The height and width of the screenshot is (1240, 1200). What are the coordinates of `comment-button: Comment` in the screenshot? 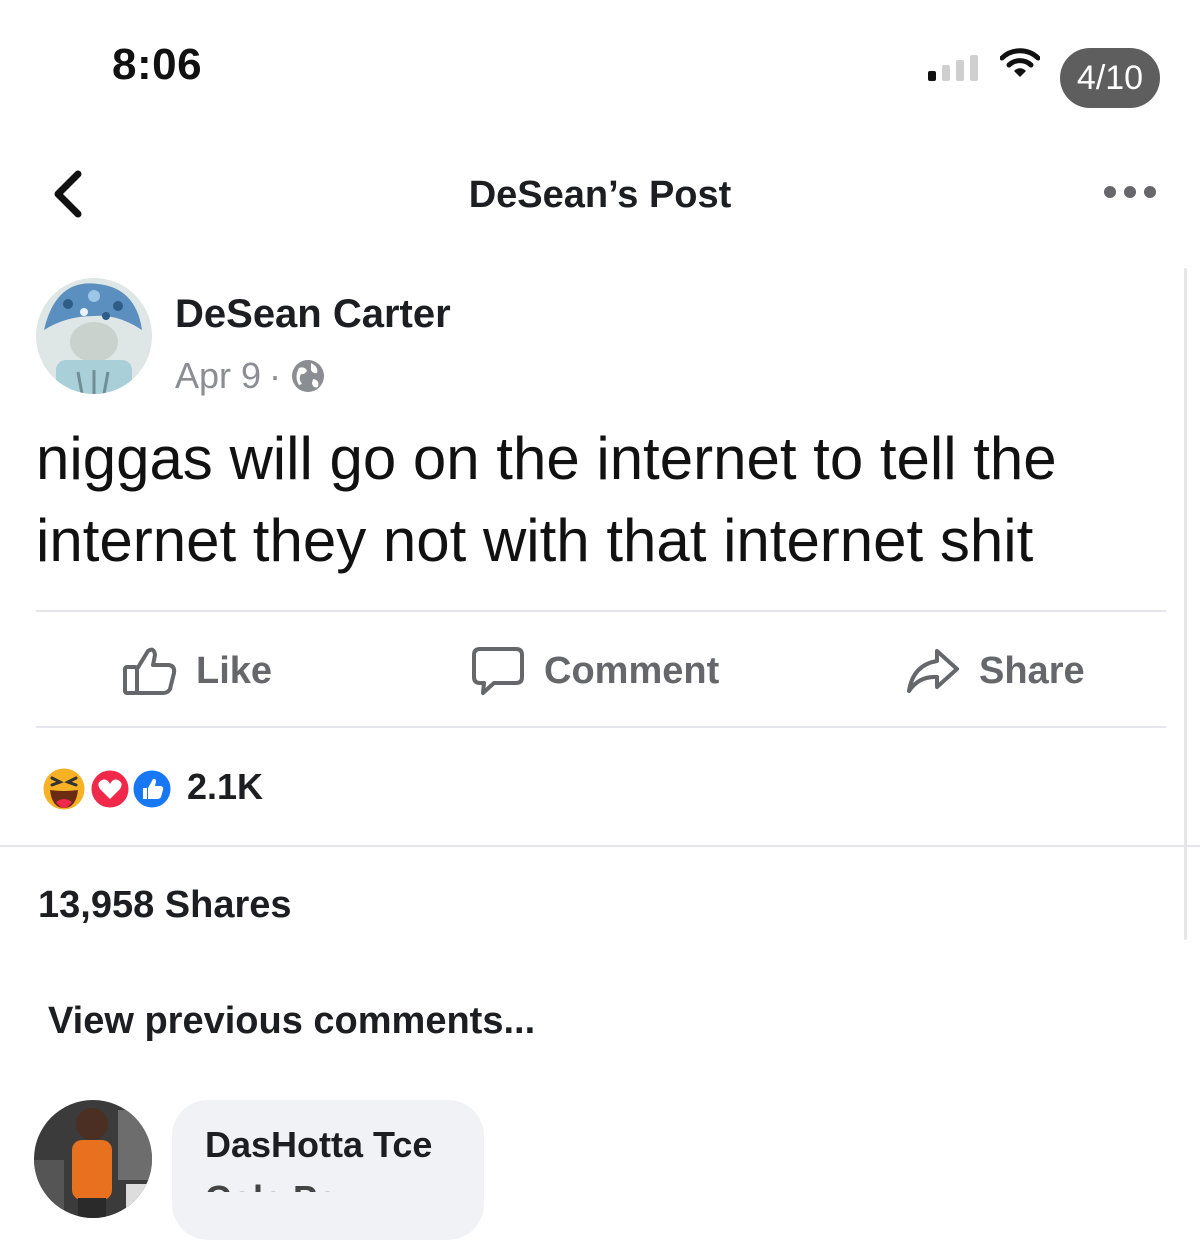 It's located at (594, 671).